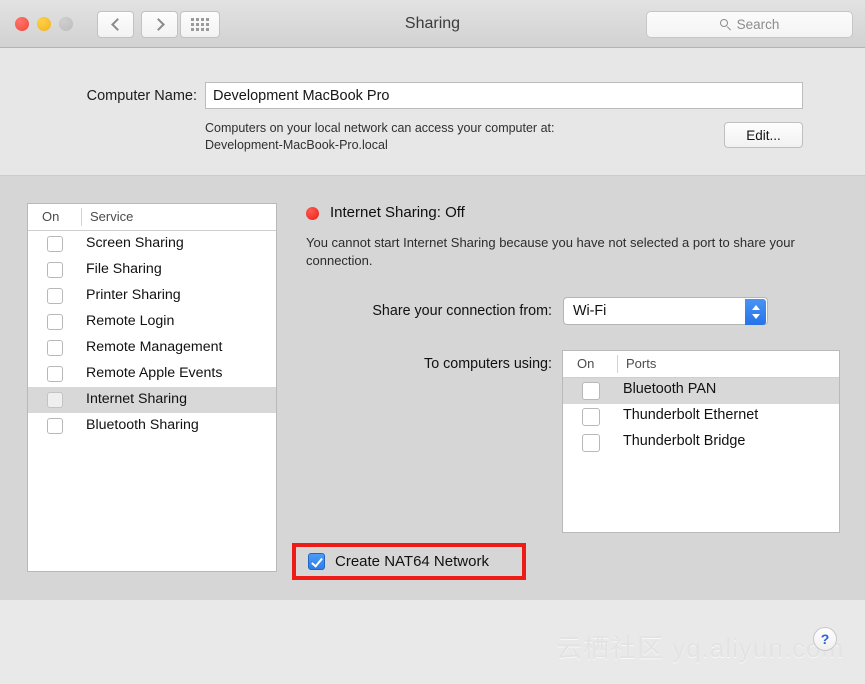  What do you see at coordinates (130, 321) in the screenshot?
I see `service-label: Remote Login` at bounding box center [130, 321].